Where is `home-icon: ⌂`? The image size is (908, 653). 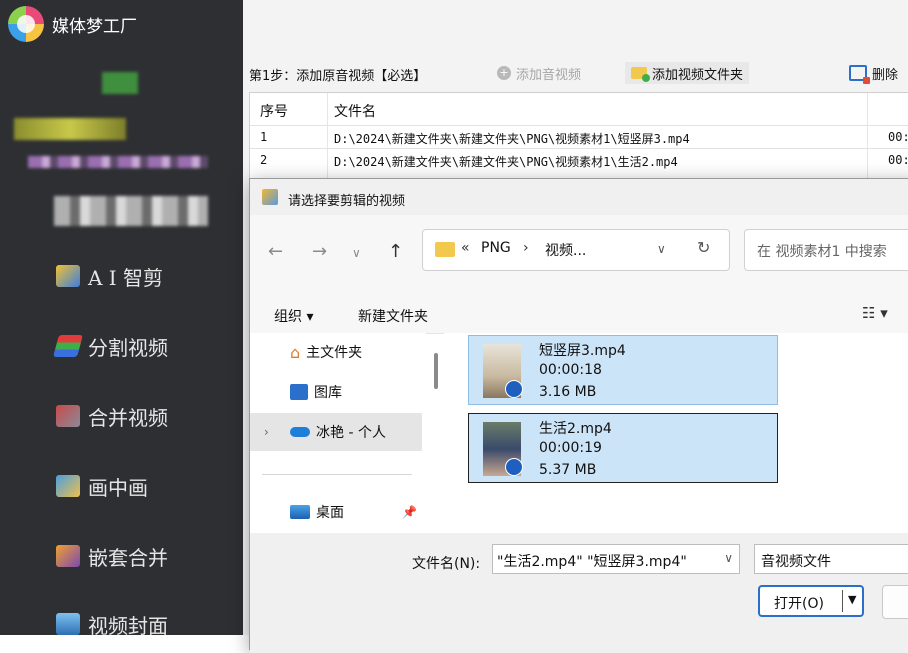
home-icon: ⌂ is located at coordinates (295, 352).